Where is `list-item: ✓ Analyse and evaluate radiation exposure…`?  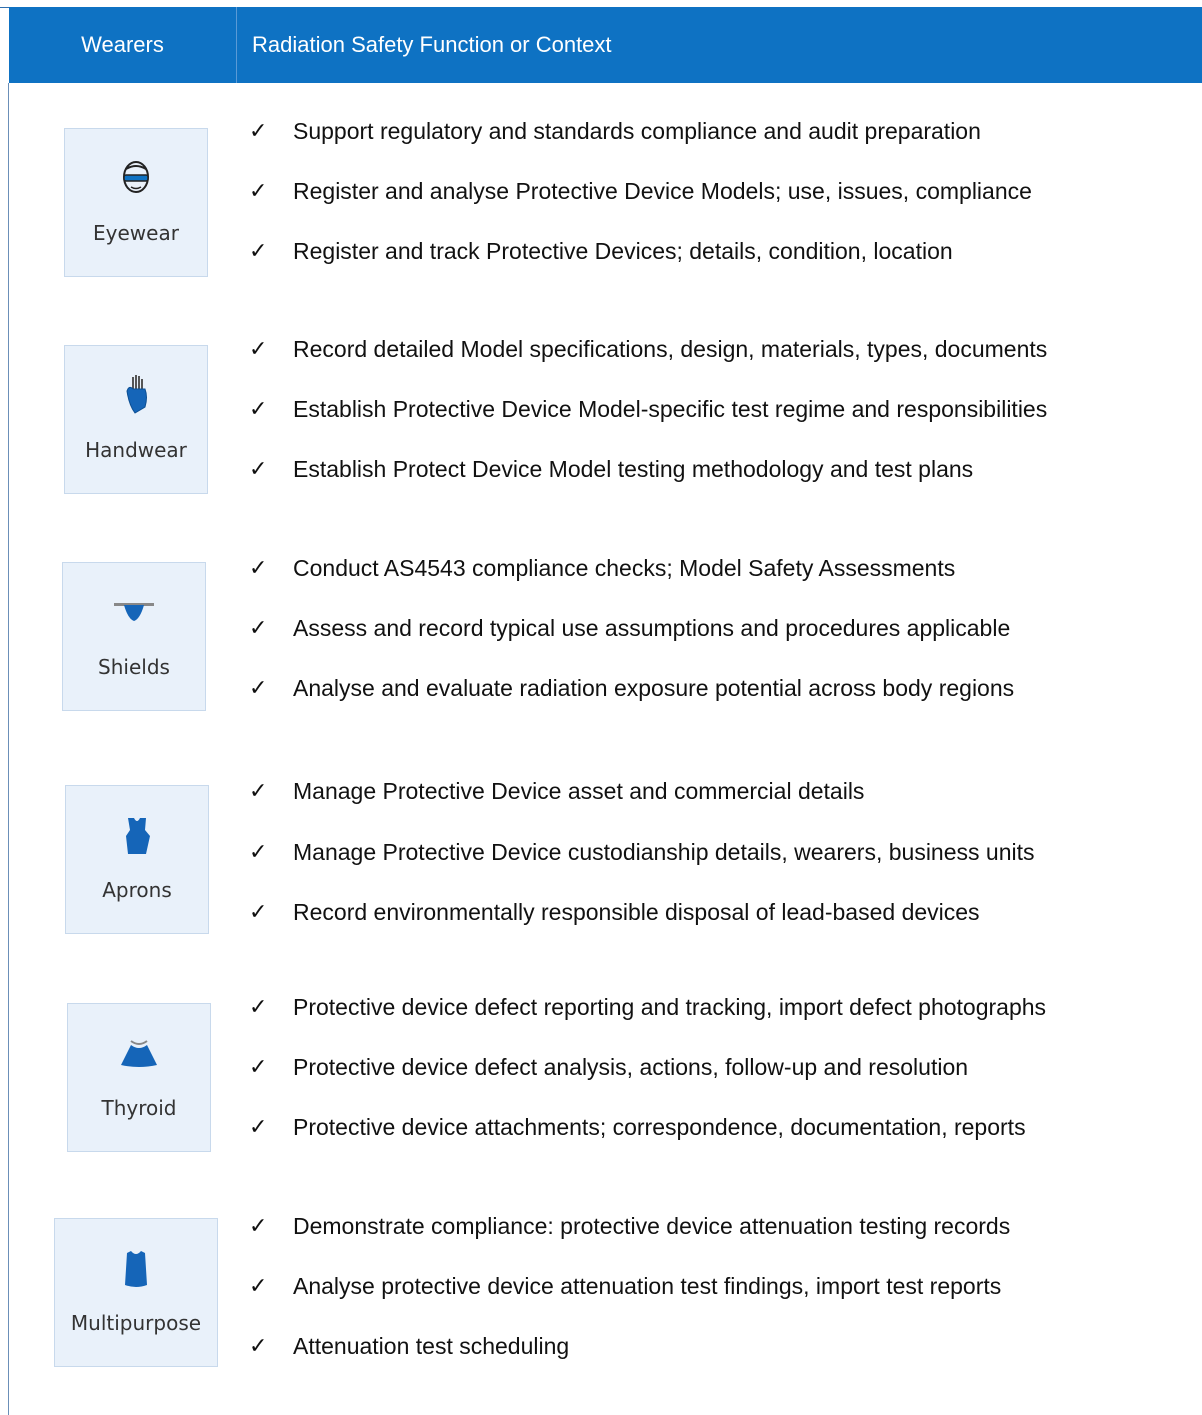
list-item: ✓ Analyse and evaluate radiation exposure… is located at coordinates (631, 688).